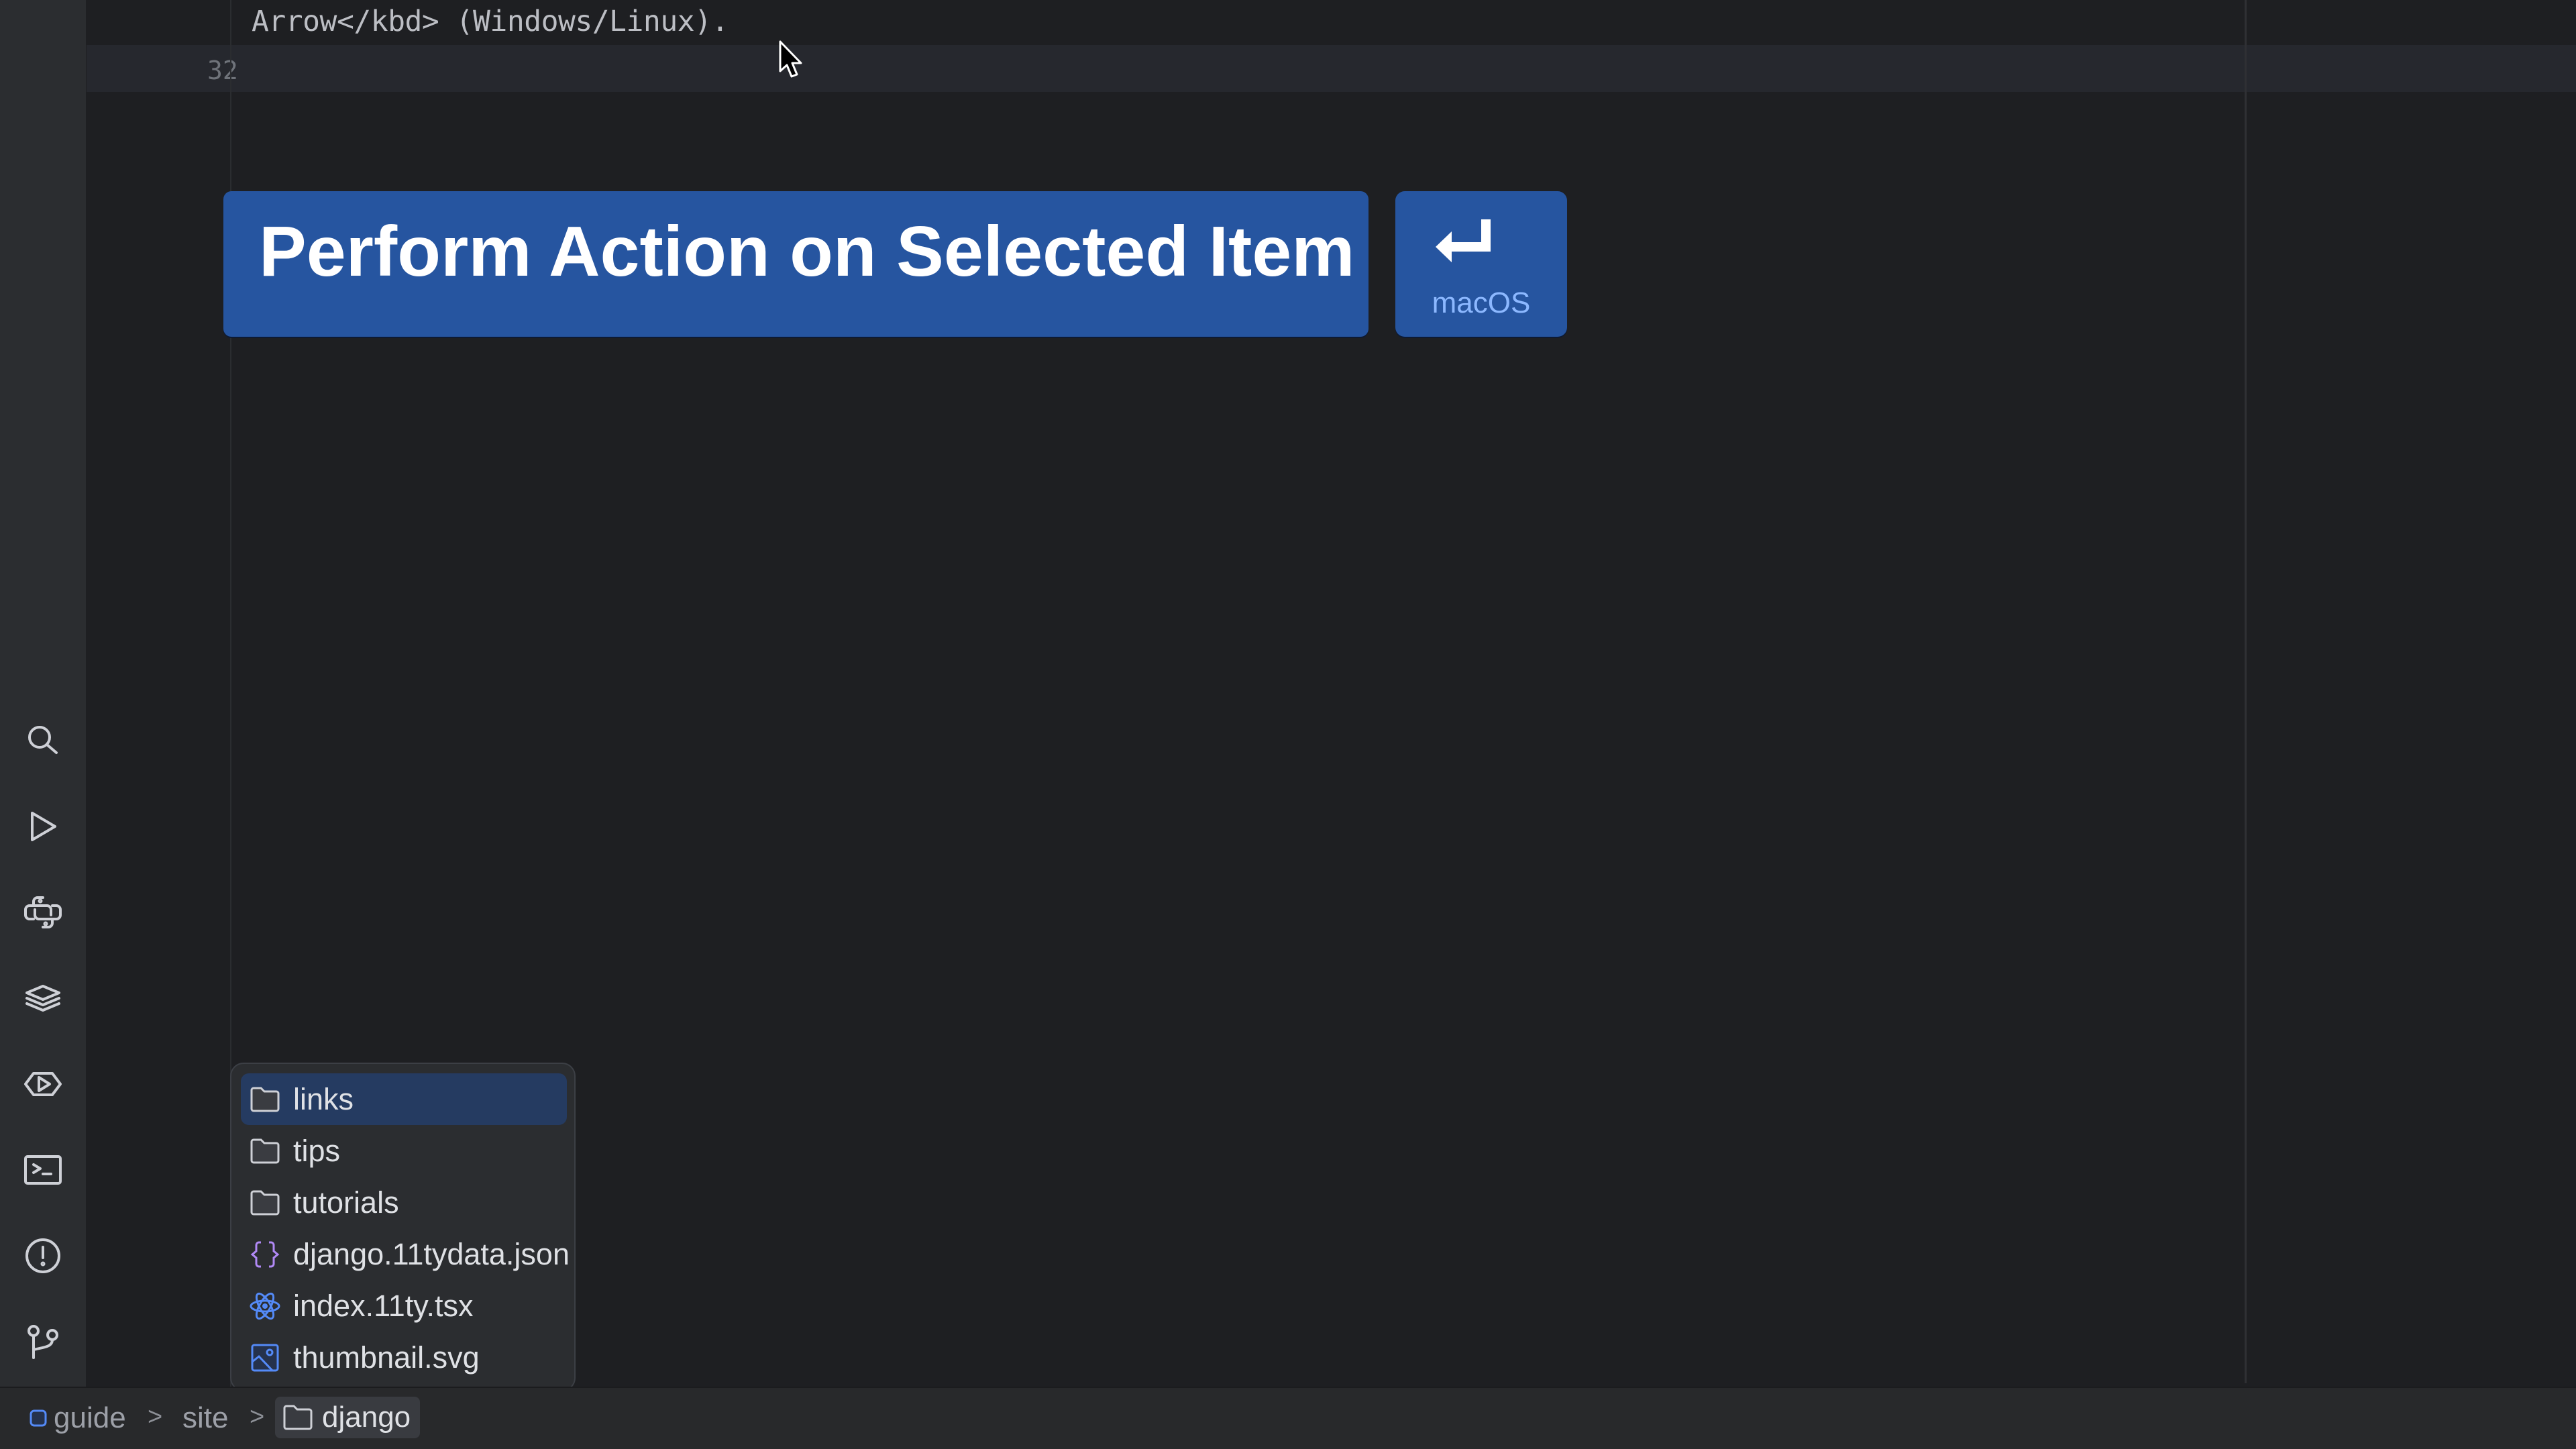 The height and width of the screenshot is (1449, 2576). I want to click on key-platform-label: macOS, so click(1481, 302).